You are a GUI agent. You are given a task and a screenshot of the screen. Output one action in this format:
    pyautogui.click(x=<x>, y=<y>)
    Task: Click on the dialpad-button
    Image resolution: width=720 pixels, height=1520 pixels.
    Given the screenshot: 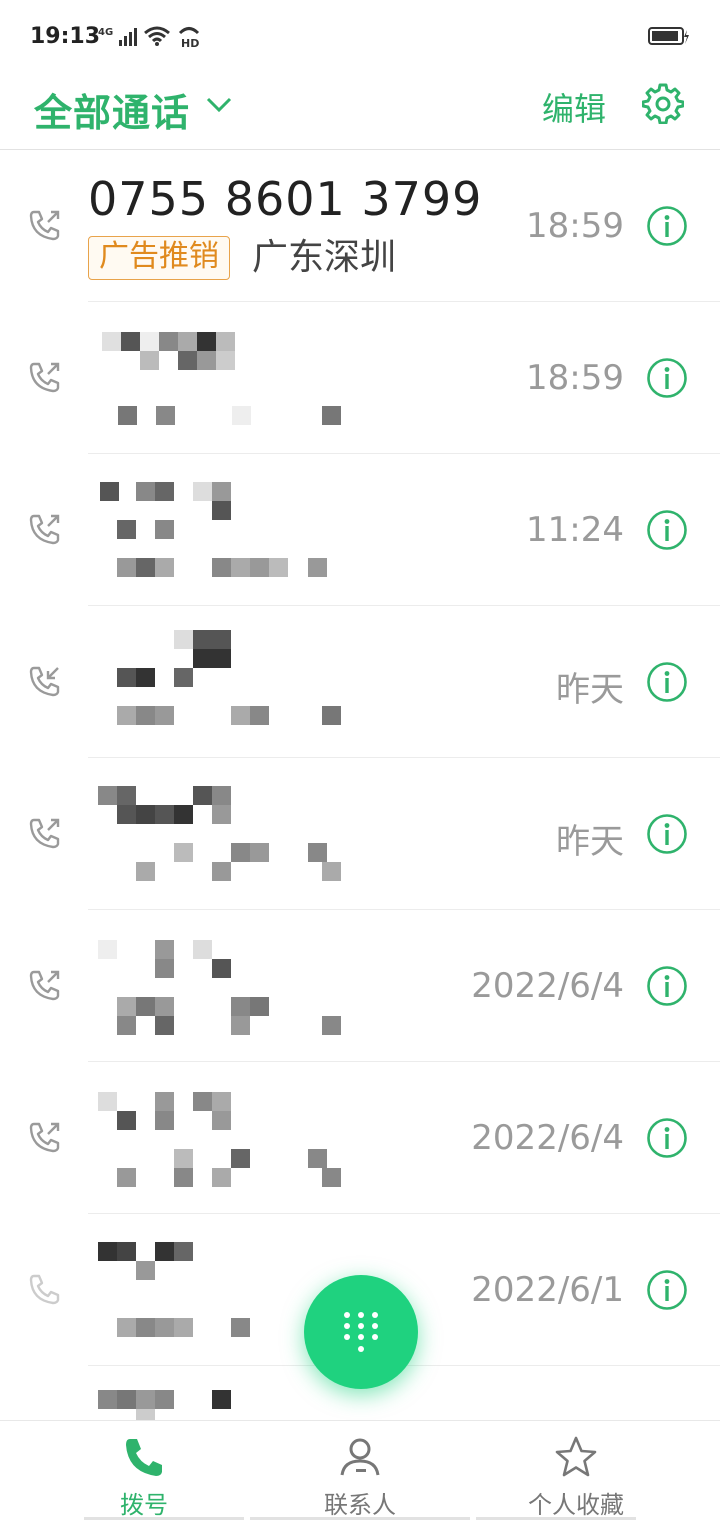 What is the action you would take?
    pyautogui.click(x=361, y=1332)
    